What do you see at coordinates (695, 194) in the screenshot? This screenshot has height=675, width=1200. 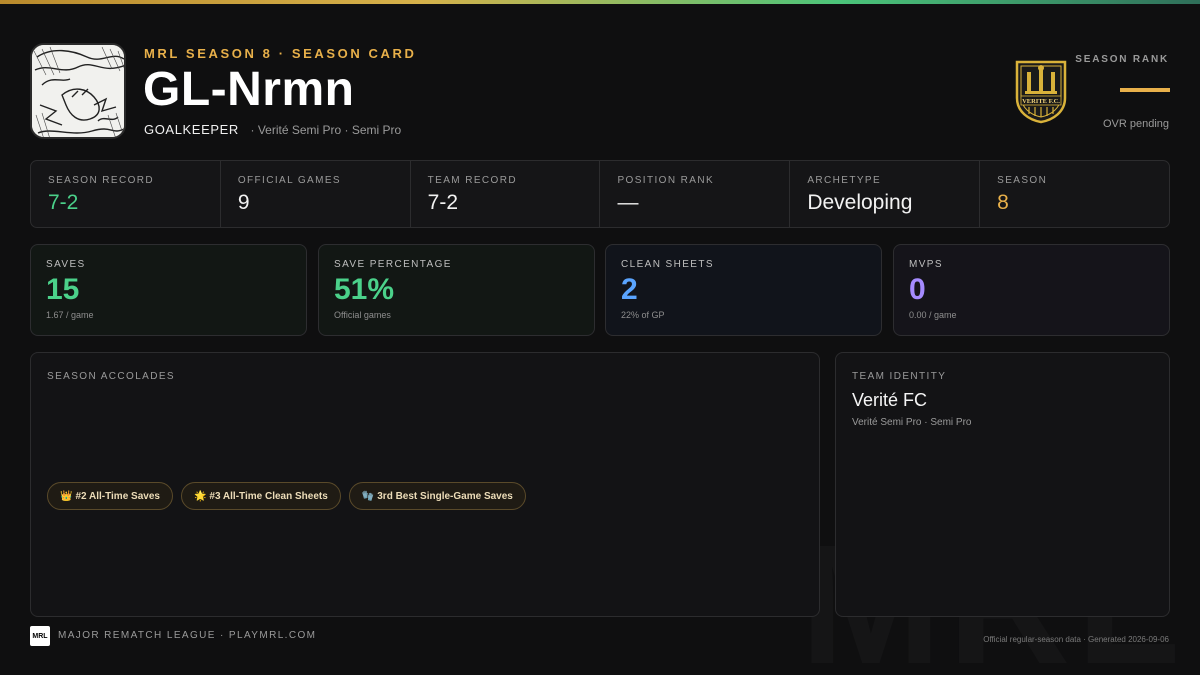 I see `summary-position-rank: POSITION RANK —` at bounding box center [695, 194].